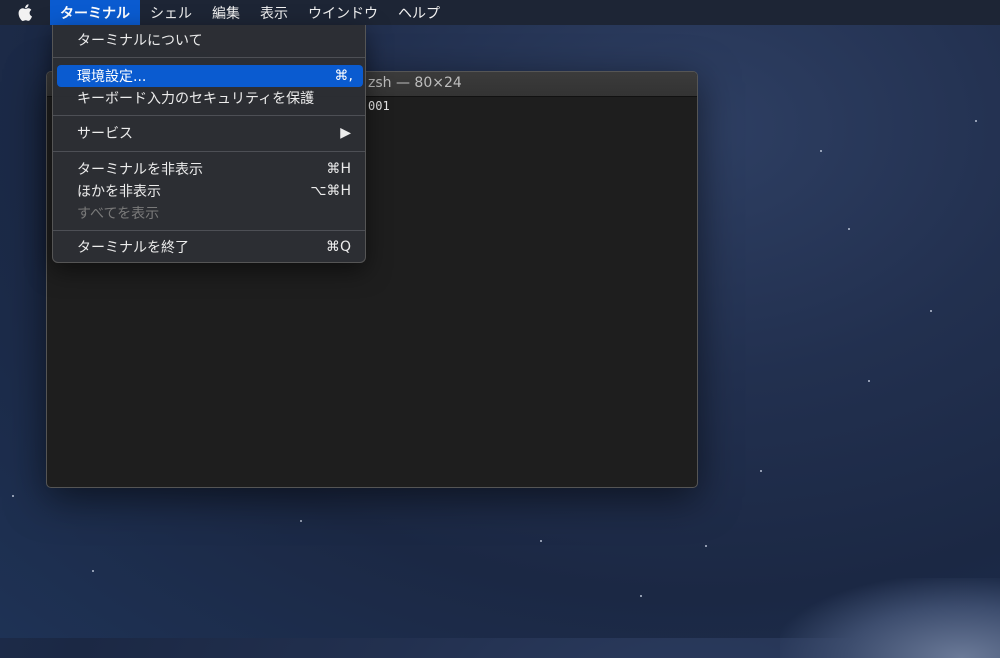  Describe the element at coordinates (338, 169) in the screenshot. I see `menu-item-shortcut: ⌘H` at that location.